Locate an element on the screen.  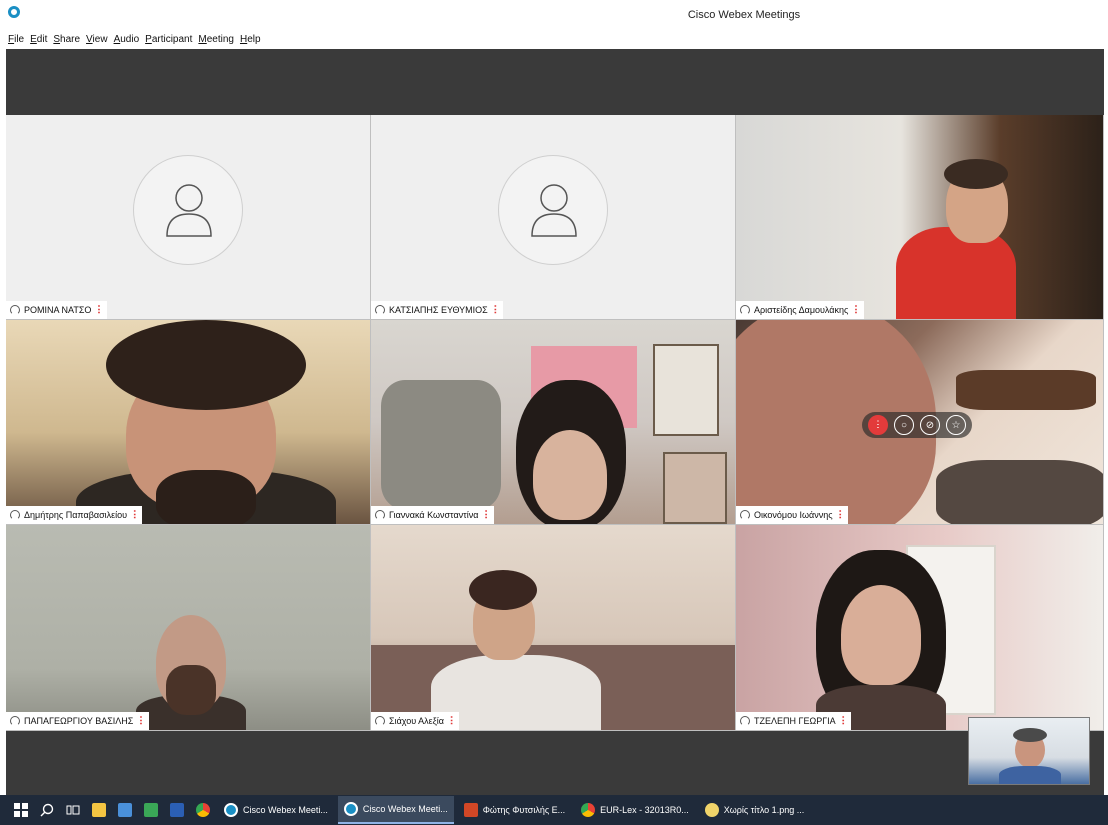
participant-tile: ΠΑΠΑΓΕΩΡΓΙΟΥ ΒΑΣΙΛΗΣ ⵗ is located at coordinates (188, 628).